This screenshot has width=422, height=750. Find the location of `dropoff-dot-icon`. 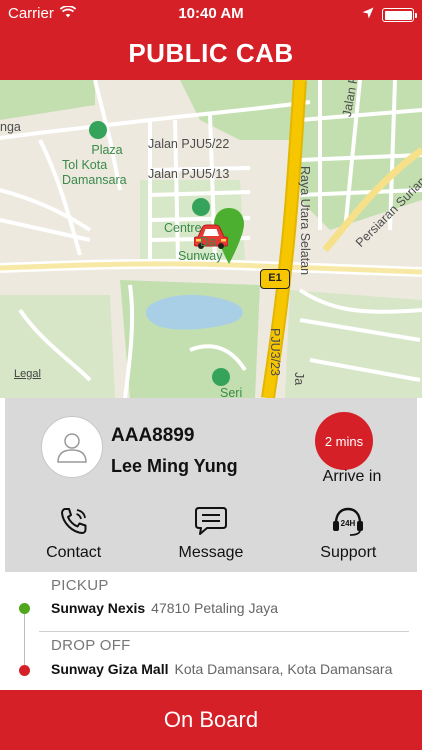

dropoff-dot-icon is located at coordinates (24, 670).